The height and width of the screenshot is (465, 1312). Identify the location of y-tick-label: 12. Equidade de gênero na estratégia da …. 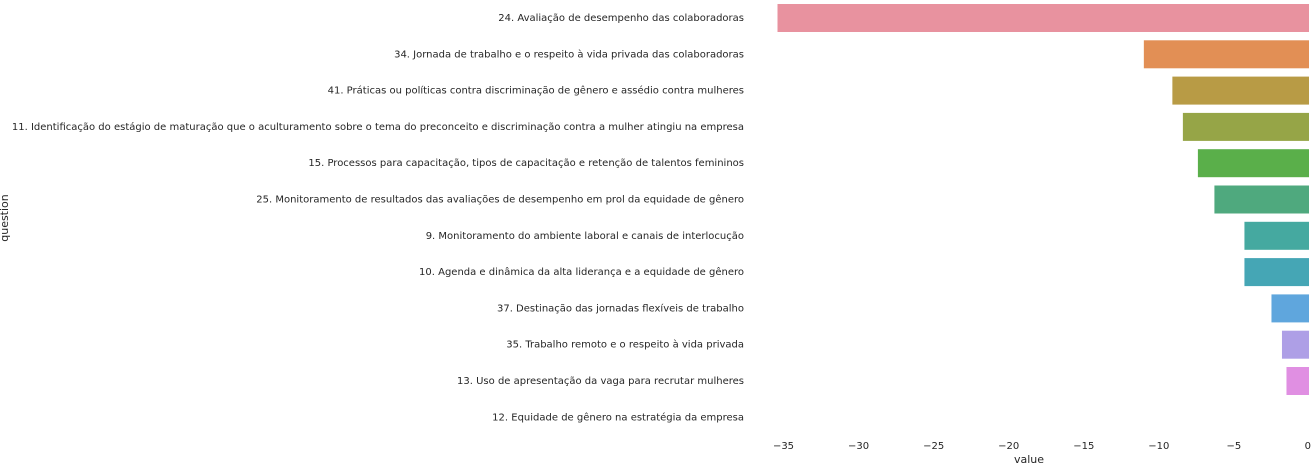
(618, 417).